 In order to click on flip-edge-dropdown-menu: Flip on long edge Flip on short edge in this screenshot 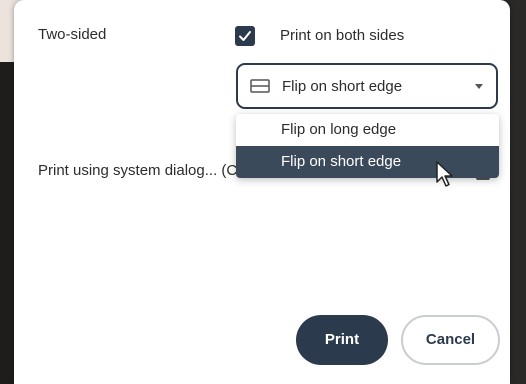, I will do `click(367, 146)`.